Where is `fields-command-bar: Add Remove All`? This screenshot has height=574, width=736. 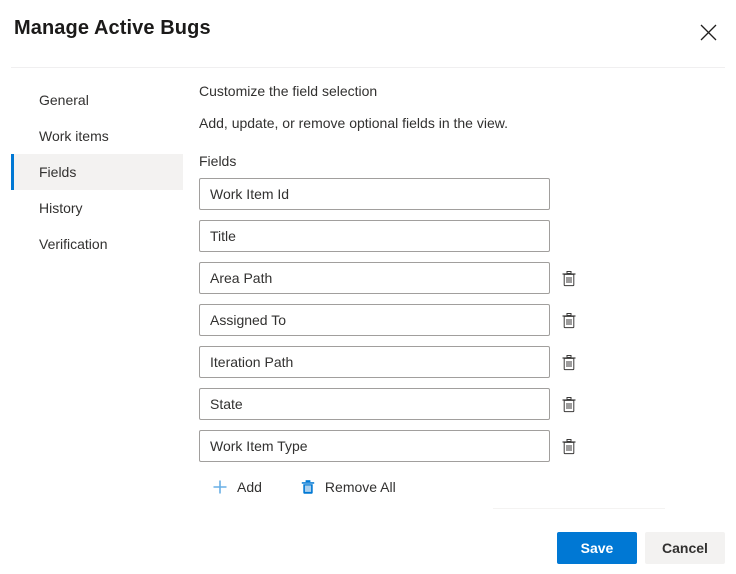
fields-command-bar: Add Remove All is located at coordinates (304, 487).